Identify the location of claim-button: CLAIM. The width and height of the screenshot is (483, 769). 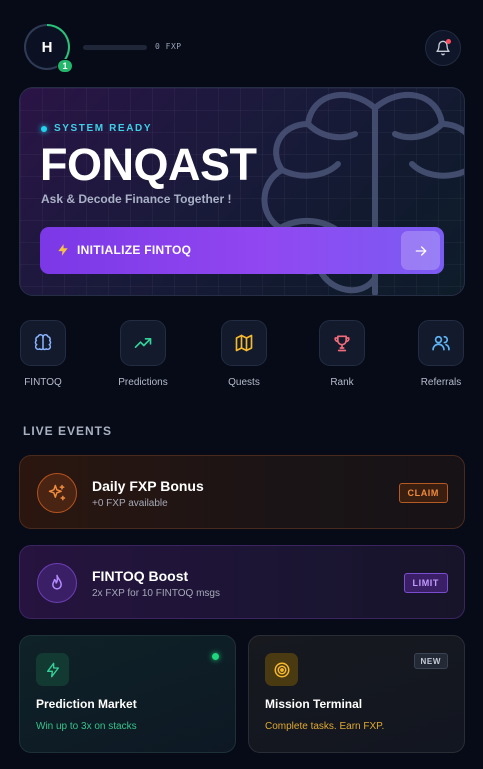
(423, 493).